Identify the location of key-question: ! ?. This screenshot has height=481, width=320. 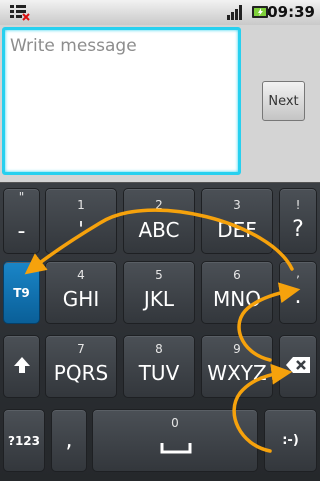
(298, 221).